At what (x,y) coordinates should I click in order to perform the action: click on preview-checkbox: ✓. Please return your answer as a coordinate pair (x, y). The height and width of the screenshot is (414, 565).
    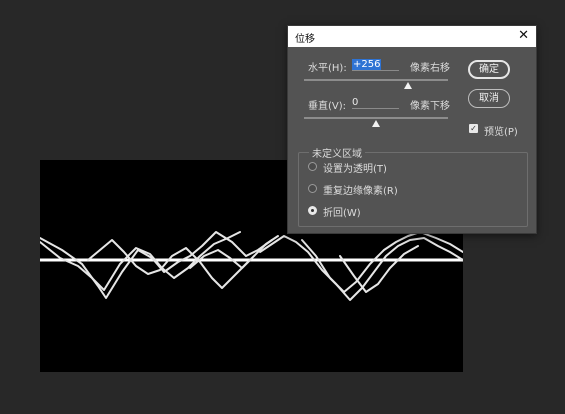
    Looking at the image, I should click on (473, 128).